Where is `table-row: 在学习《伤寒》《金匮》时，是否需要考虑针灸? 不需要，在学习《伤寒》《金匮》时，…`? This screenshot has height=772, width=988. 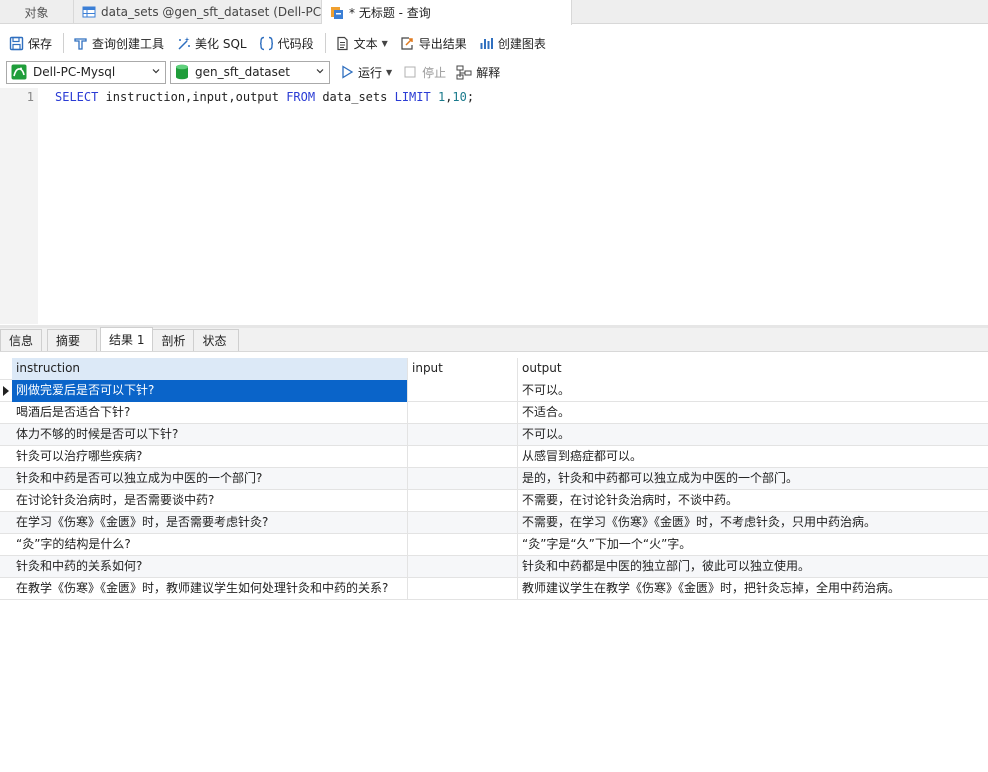 table-row: 在学习《伤寒》《金匮》时，是否需要考虑针灸? 不需要，在学习《伤寒》《金匮》时，… is located at coordinates (494, 523).